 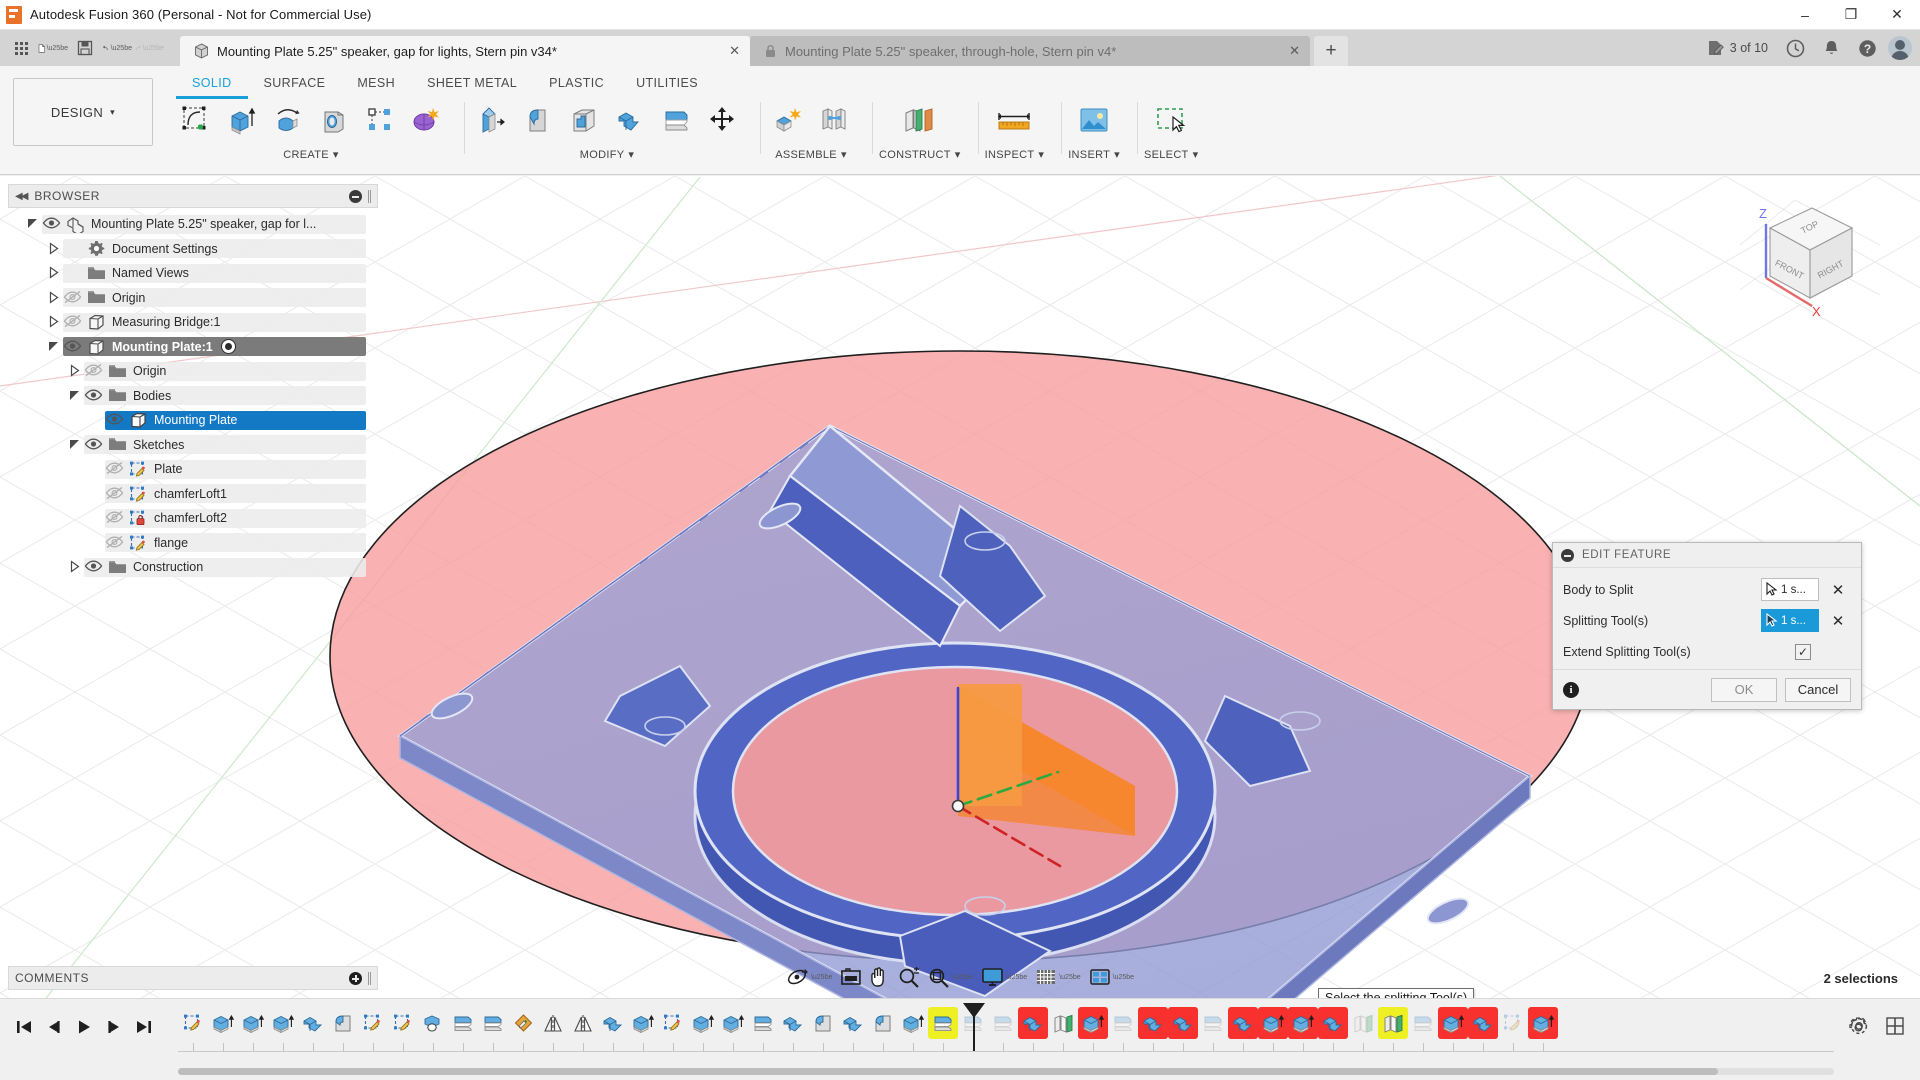 I want to click on timeline-track, so click(x=1006, y=1028).